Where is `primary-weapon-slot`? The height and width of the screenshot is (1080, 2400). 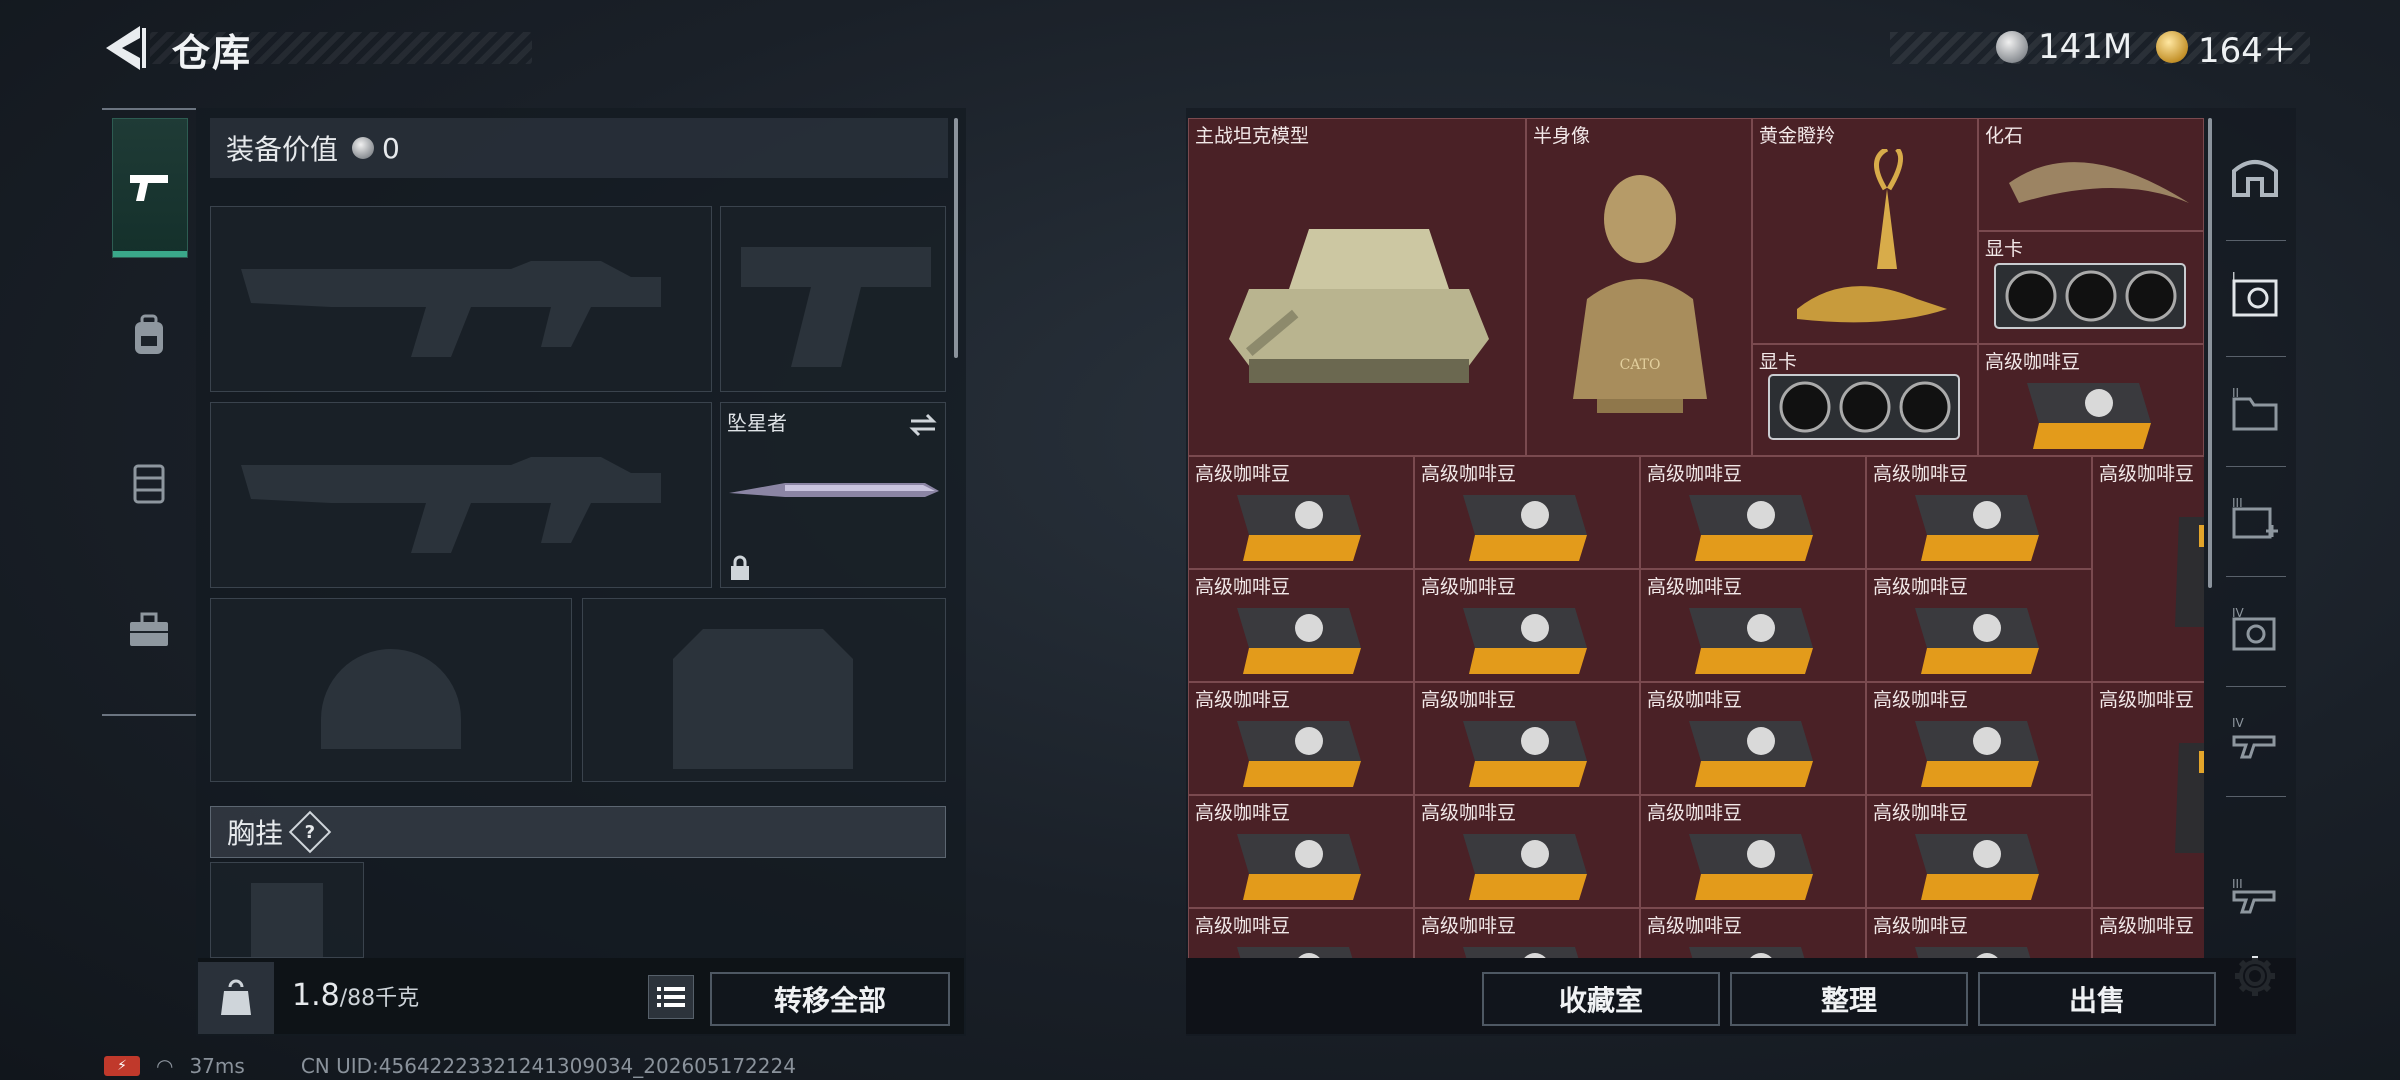 primary-weapon-slot is located at coordinates (461, 299).